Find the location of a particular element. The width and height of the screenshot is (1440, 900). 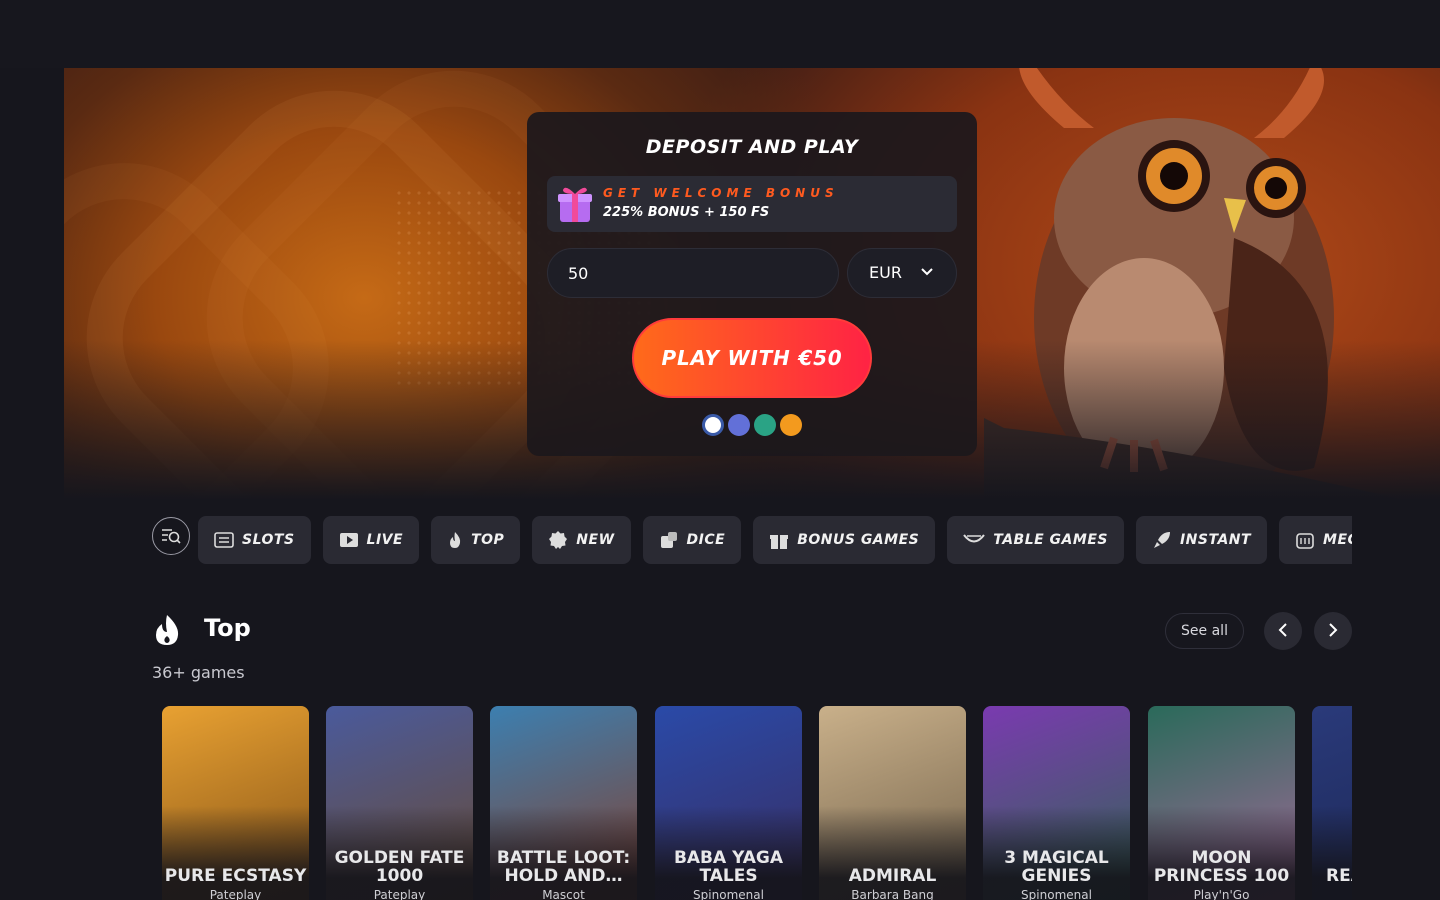

game-card: BATTLE LOOT: HOLD AND… Mascot is located at coordinates (563, 803).